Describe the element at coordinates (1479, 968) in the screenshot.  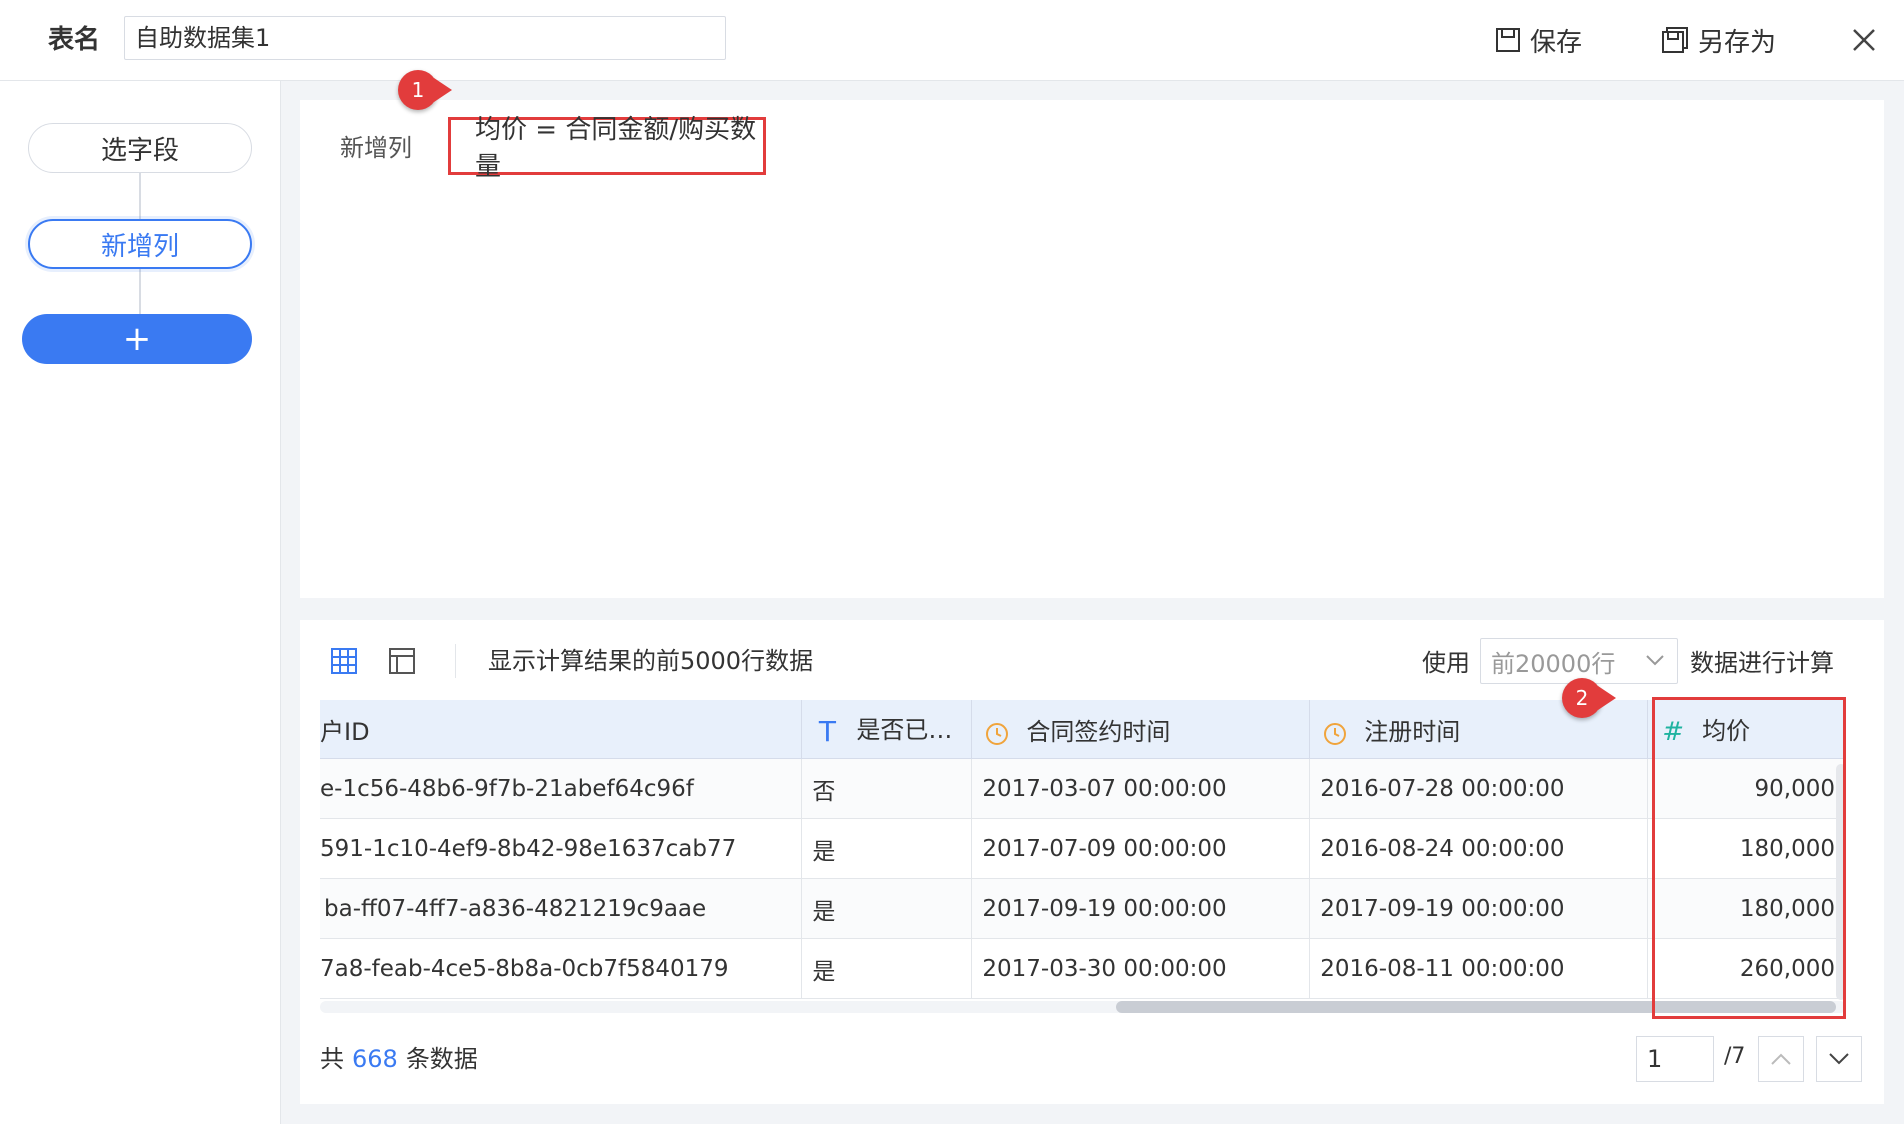
I see `cell-register-time: 2016-08-11 00:00:00` at that location.